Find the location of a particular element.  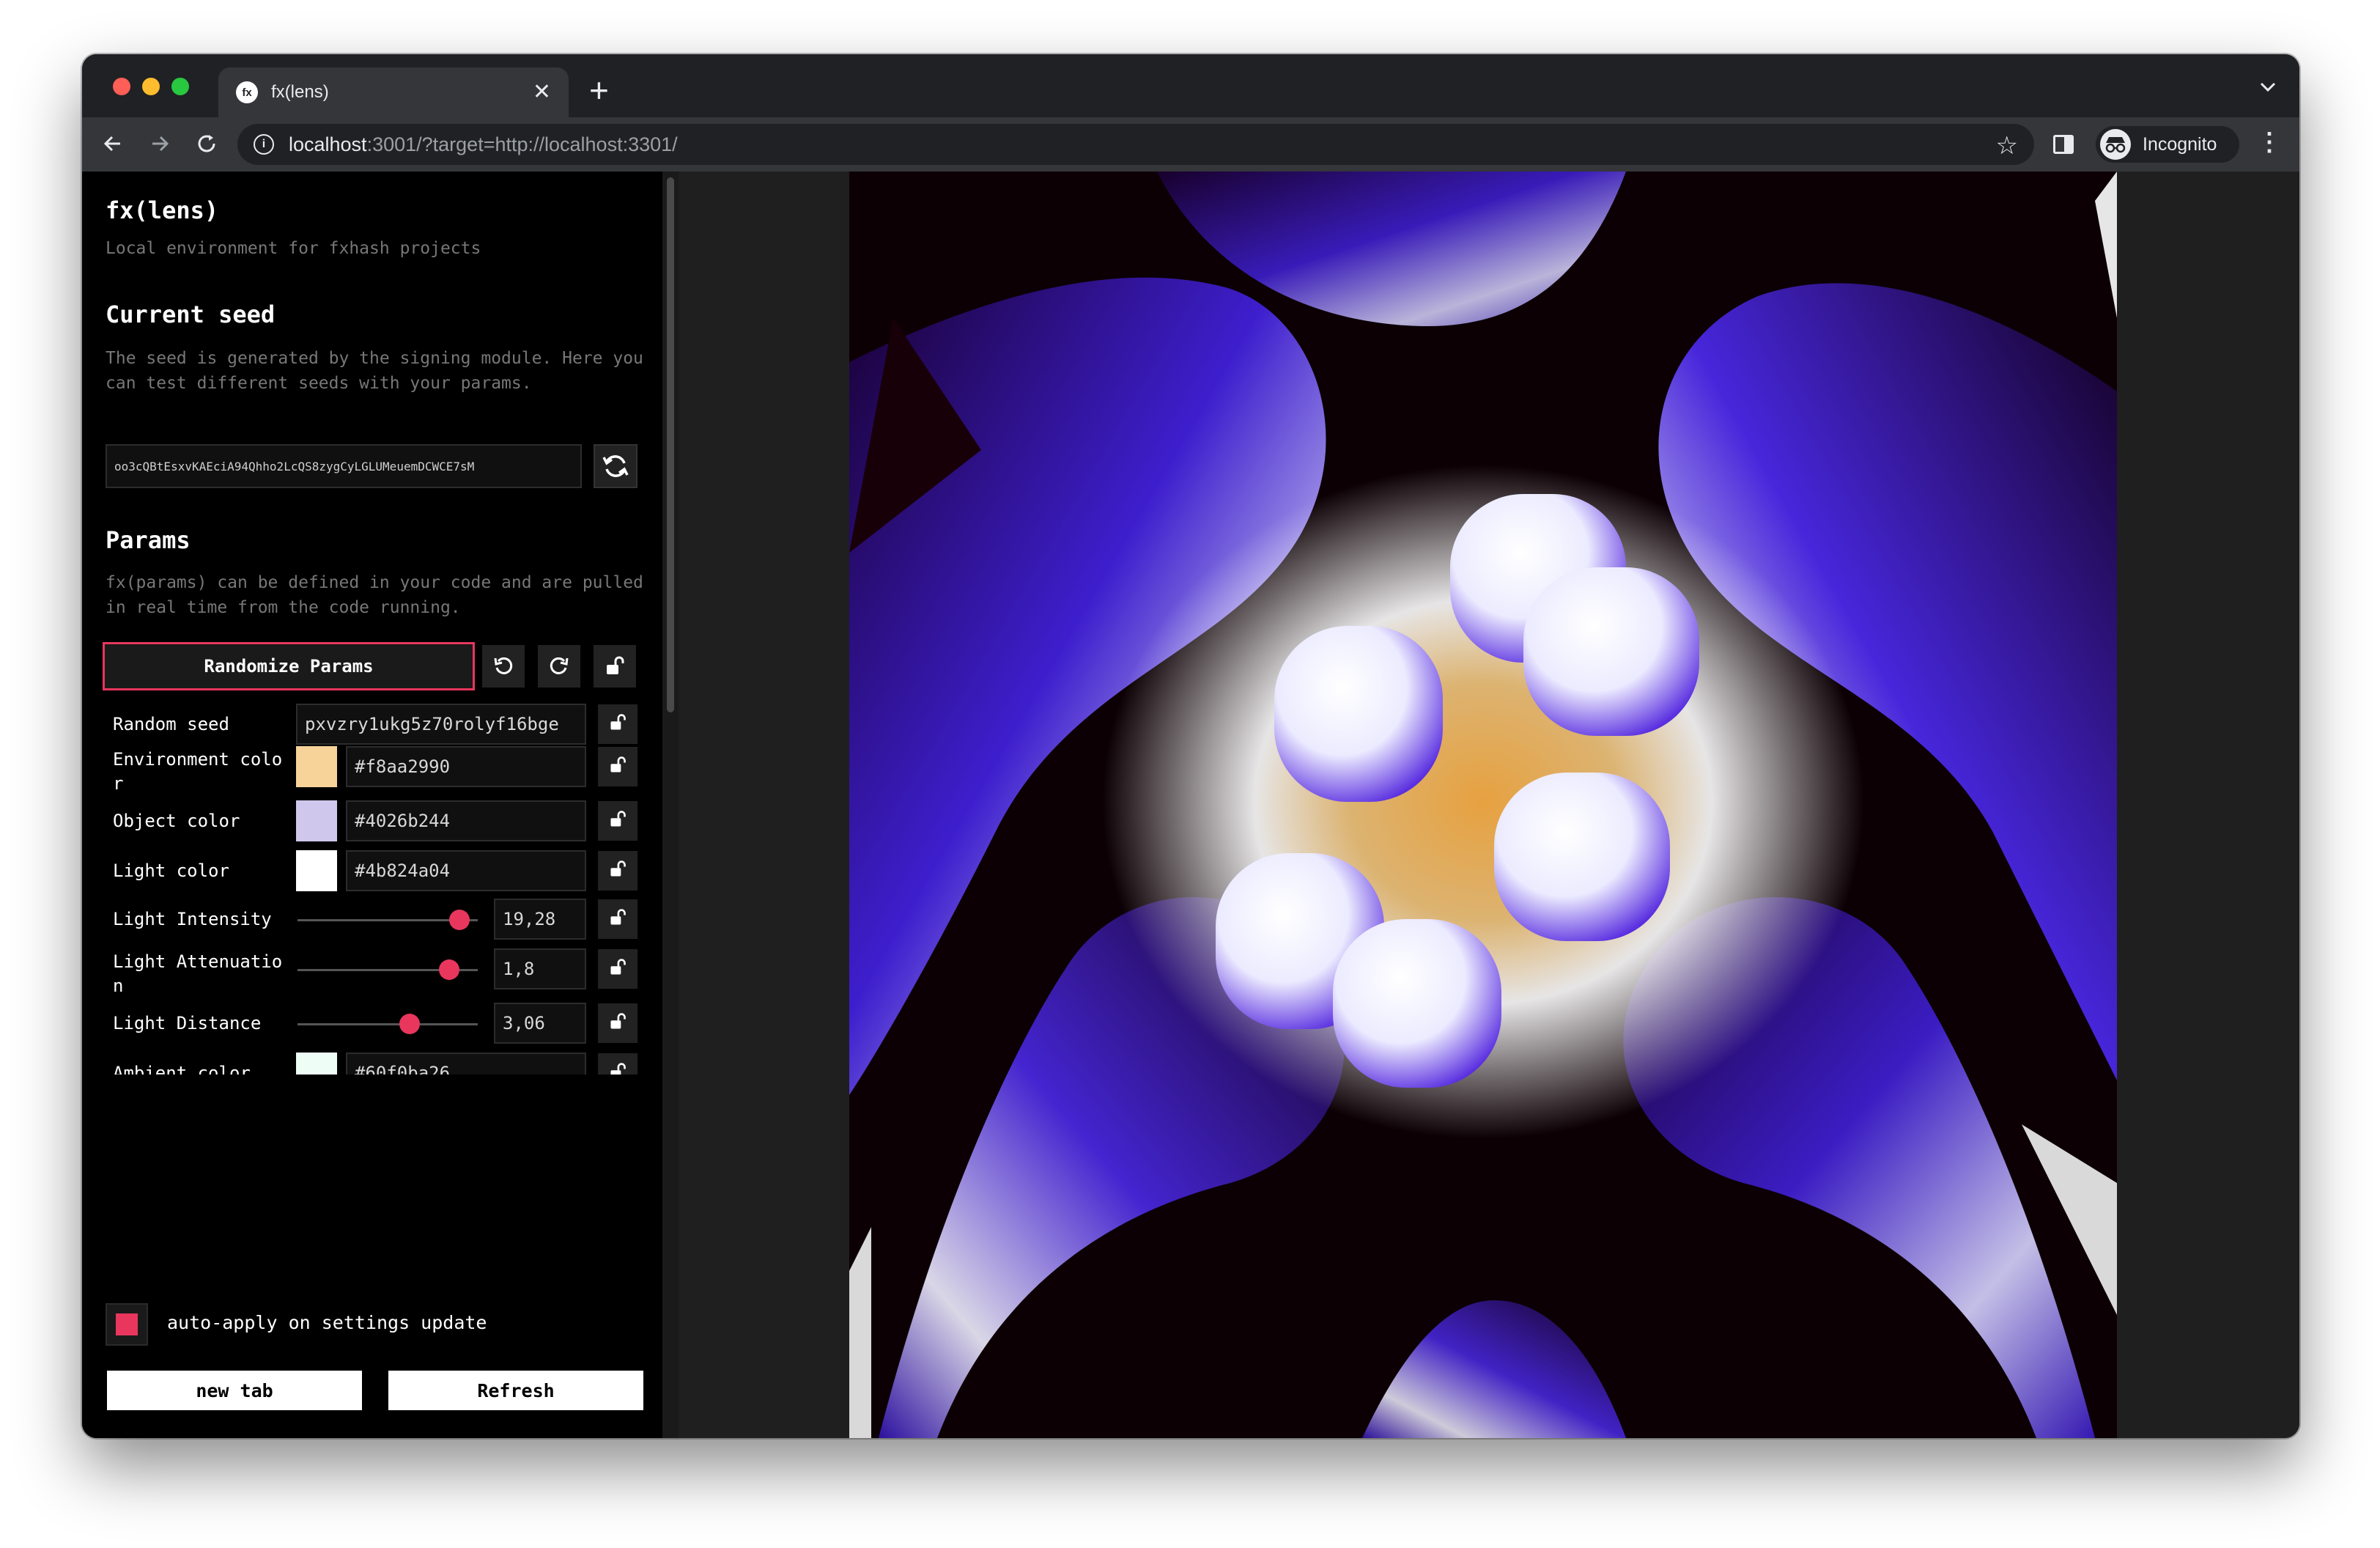

seed-heading: Current seed is located at coordinates (191, 314).